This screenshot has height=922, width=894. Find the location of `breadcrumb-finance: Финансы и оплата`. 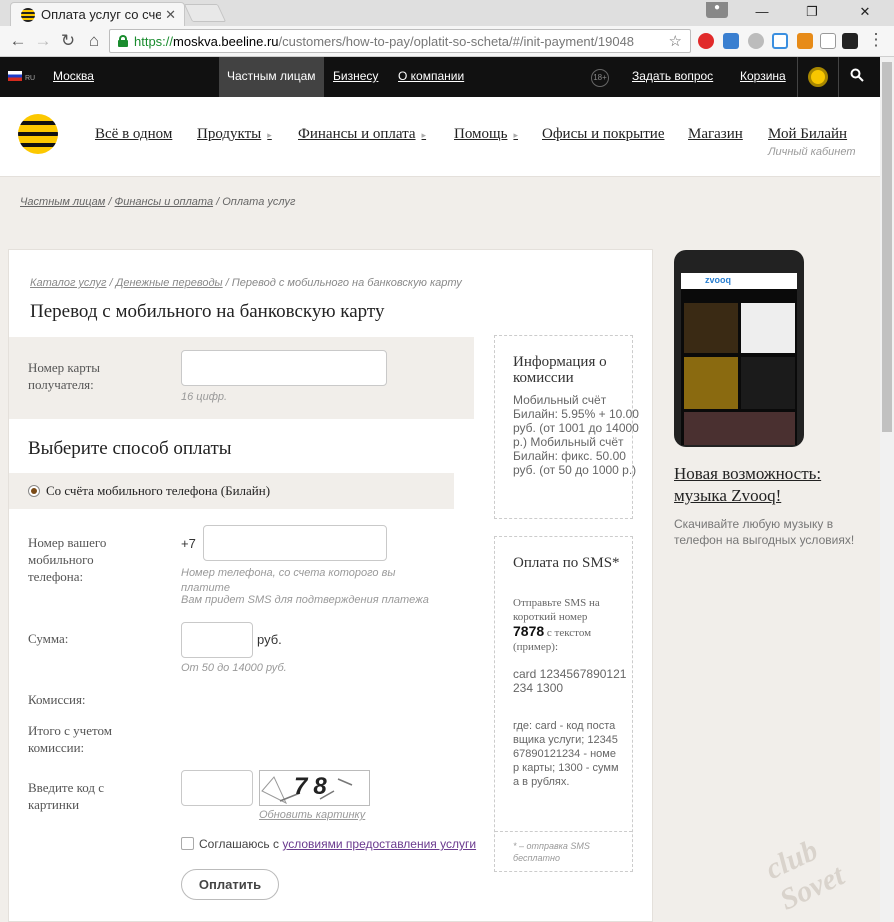

breadcrumb-finance: Финансы и оплата is located at coordinates (164, 202).